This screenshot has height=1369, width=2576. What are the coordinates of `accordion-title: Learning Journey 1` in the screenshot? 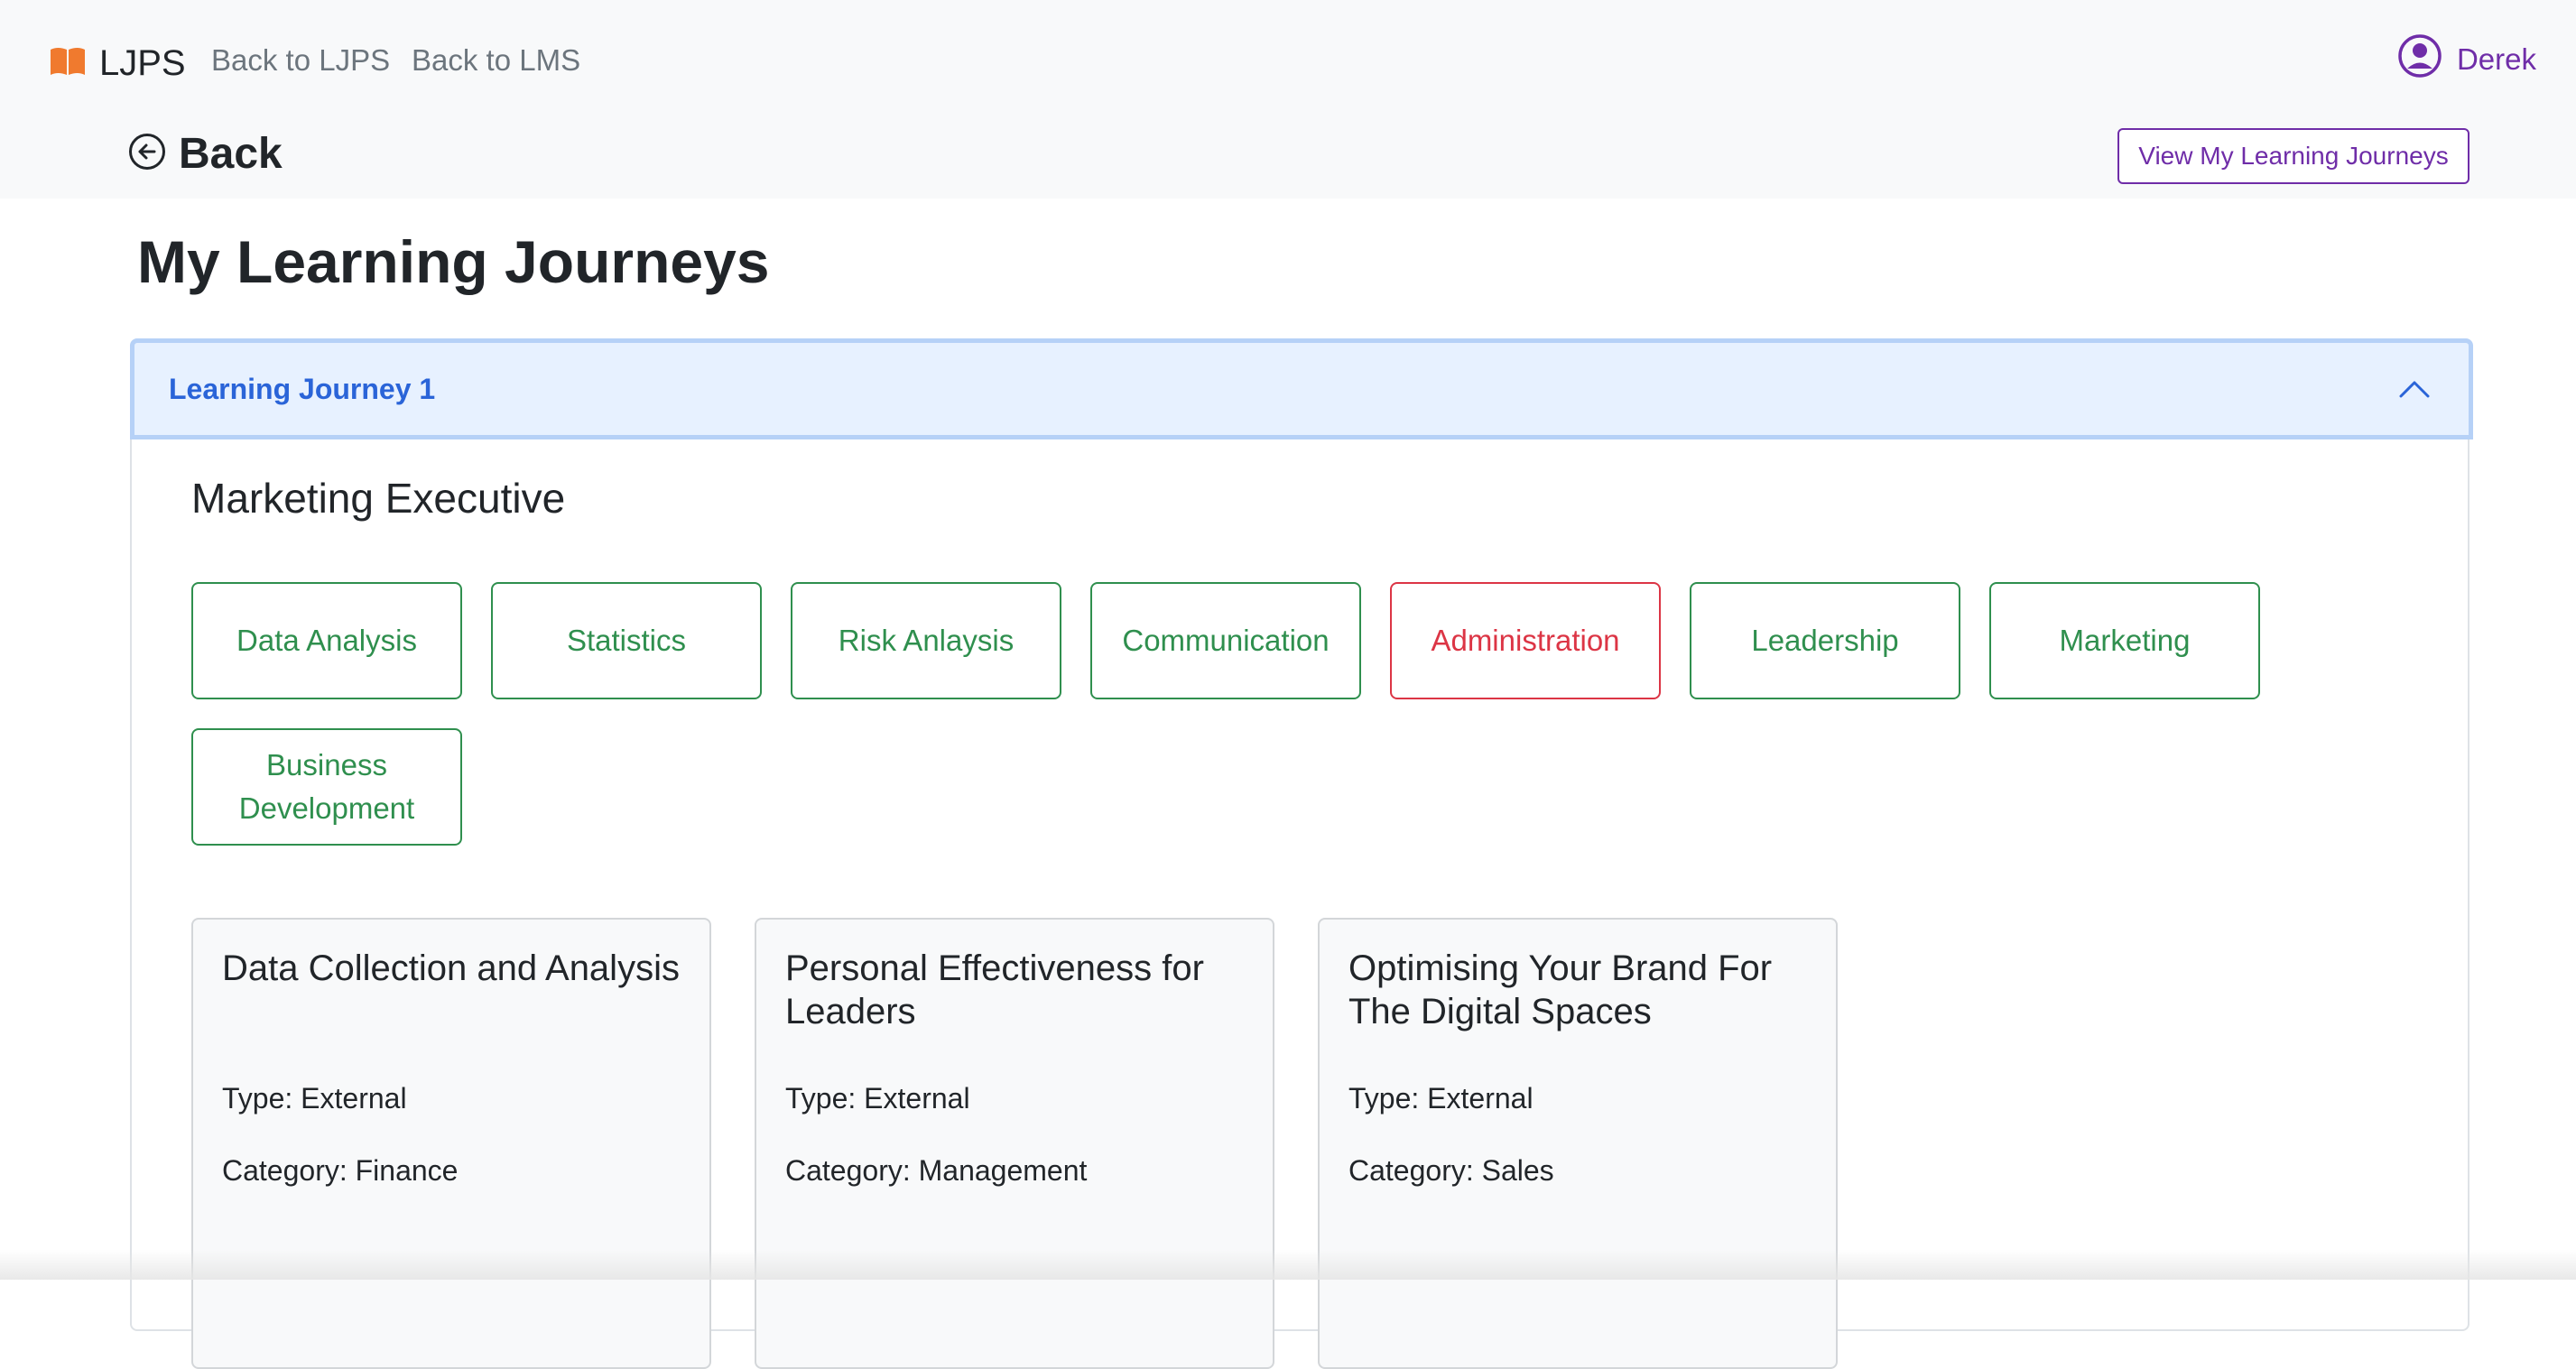 It's located at (302, 388).